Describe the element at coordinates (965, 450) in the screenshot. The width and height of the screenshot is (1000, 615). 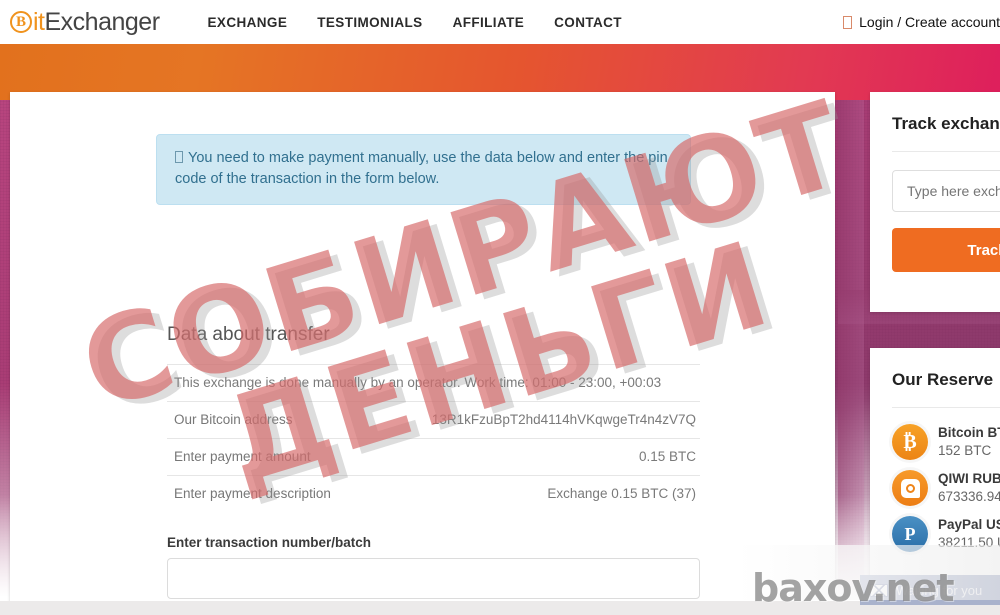
I see `reserve-amount-bitcoin: 152 BTC` at that location.